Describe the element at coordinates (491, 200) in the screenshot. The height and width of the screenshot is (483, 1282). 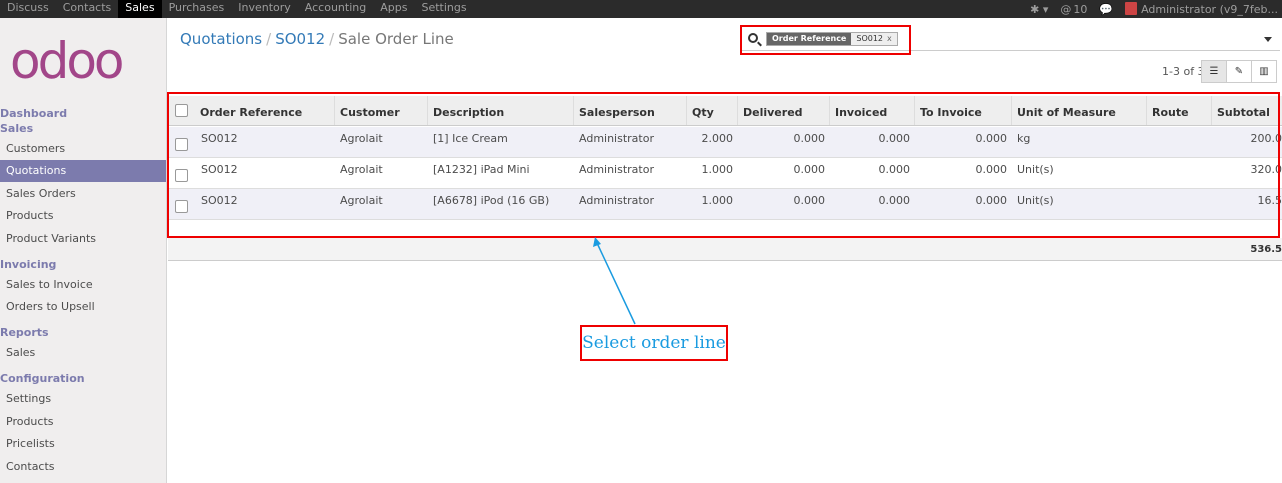
I see `cell-description: [A6678] iPod (16 GB)` at that location.